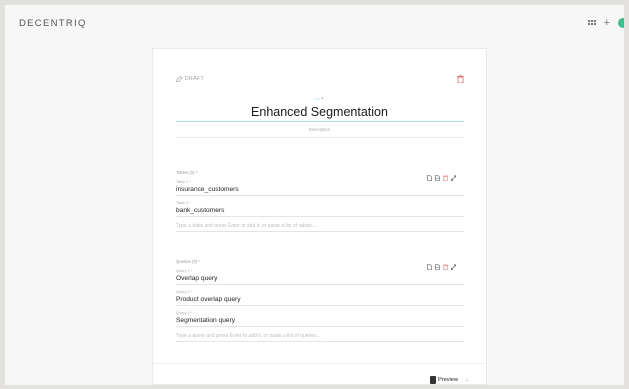 The width and height of the screenshot is (629, 389). What do you see at coordinates (453, 174) in the screenshot?
I see `tables-expand-icon` at bounding box center [453, 174].